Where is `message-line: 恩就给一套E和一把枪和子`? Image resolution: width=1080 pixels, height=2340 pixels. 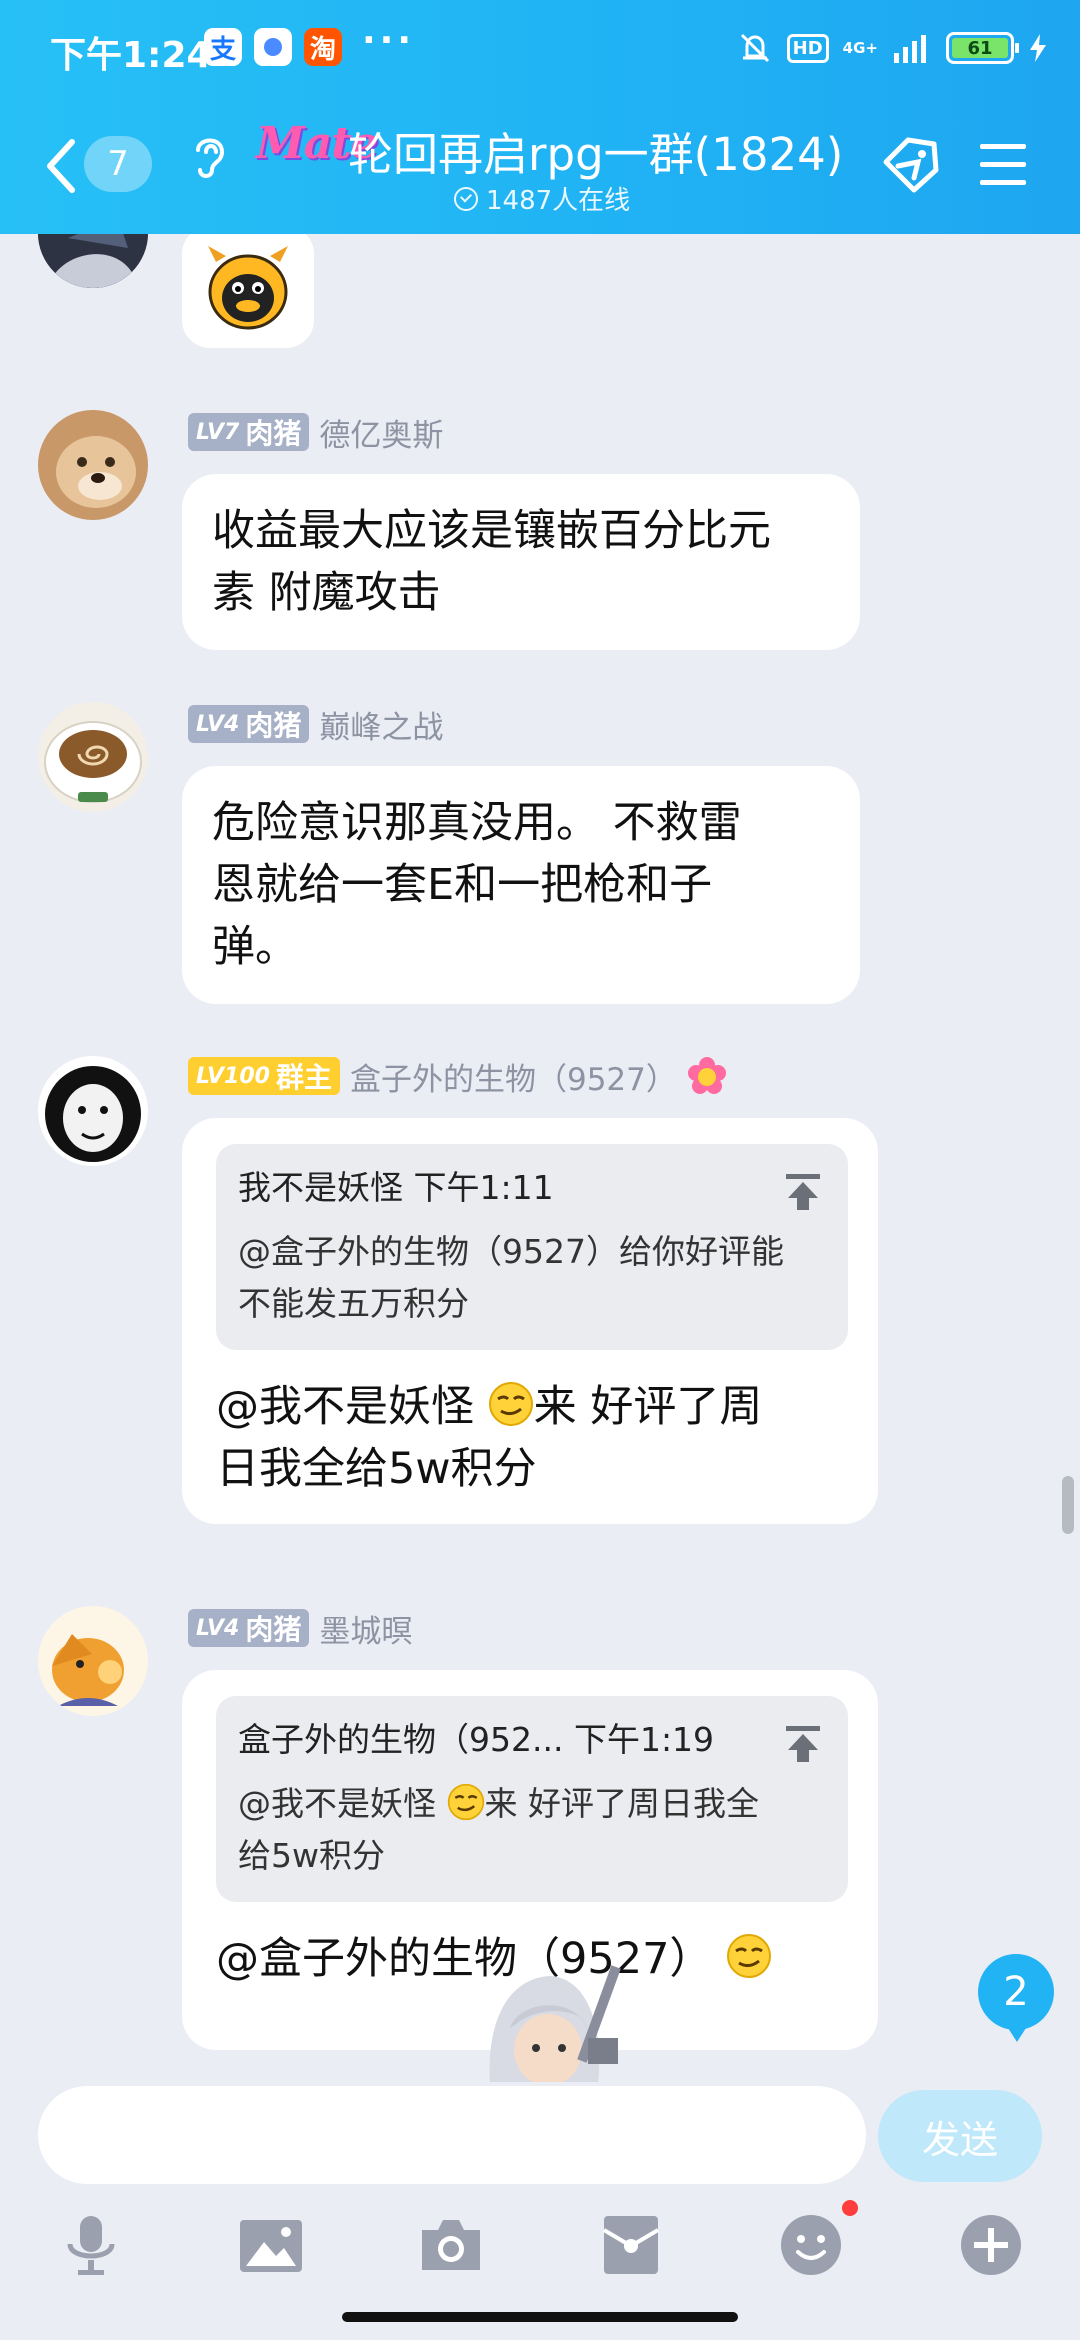 message-line: 恩就给一套E和一把枪和子 is located at coordinates (462, 885).